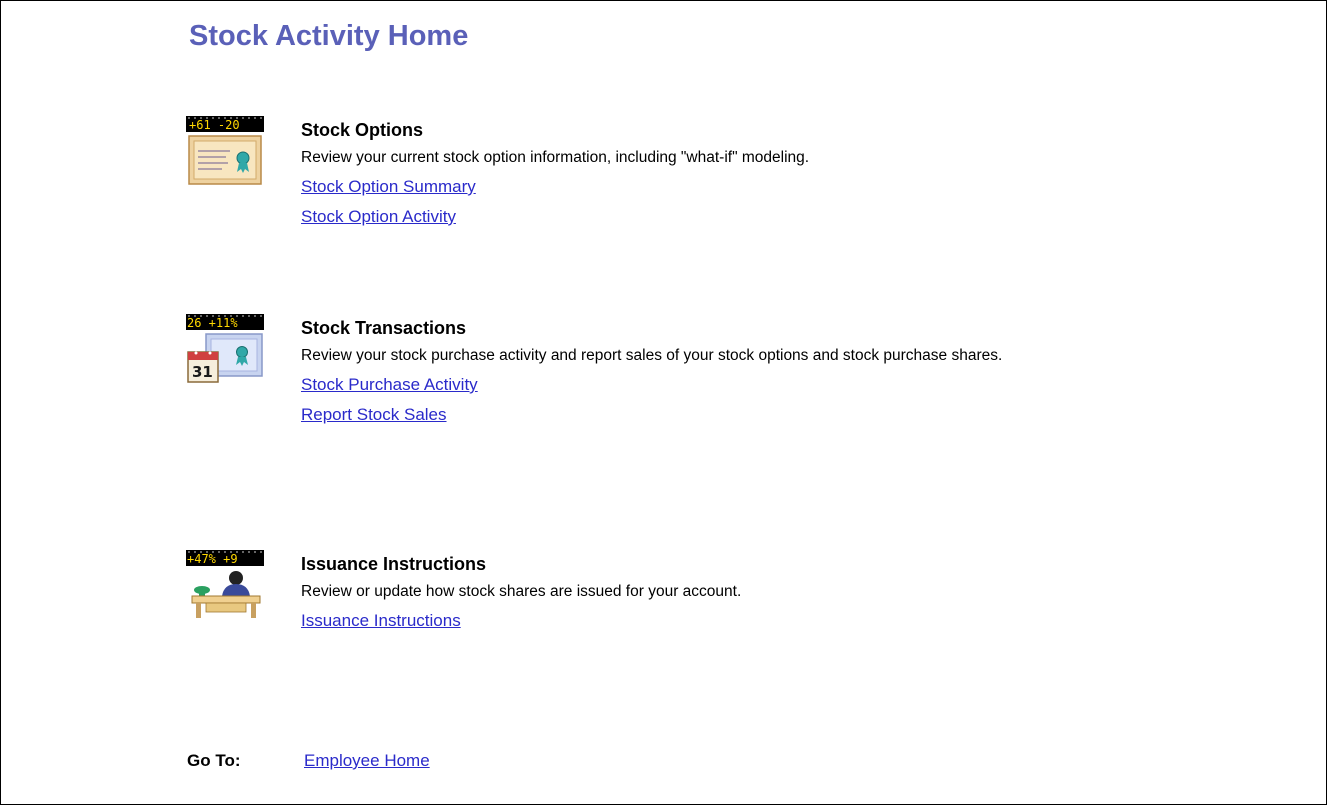 This screenshot has width=1327, height=805. I want to click on section-title: Issuance Instructions, so click(394, 564).